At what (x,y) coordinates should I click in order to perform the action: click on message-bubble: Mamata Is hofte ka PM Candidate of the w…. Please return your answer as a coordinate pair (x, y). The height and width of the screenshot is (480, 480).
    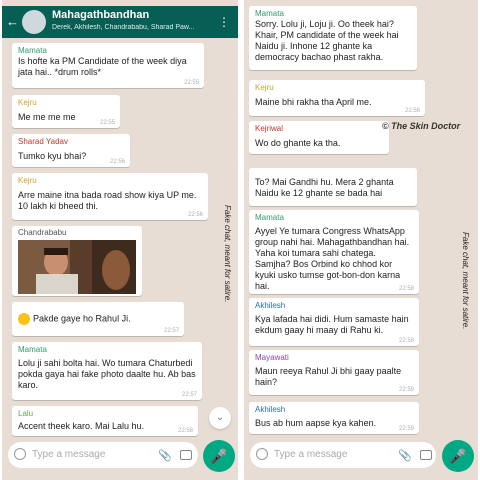
    Looking at the image, I should click on (108, 65).